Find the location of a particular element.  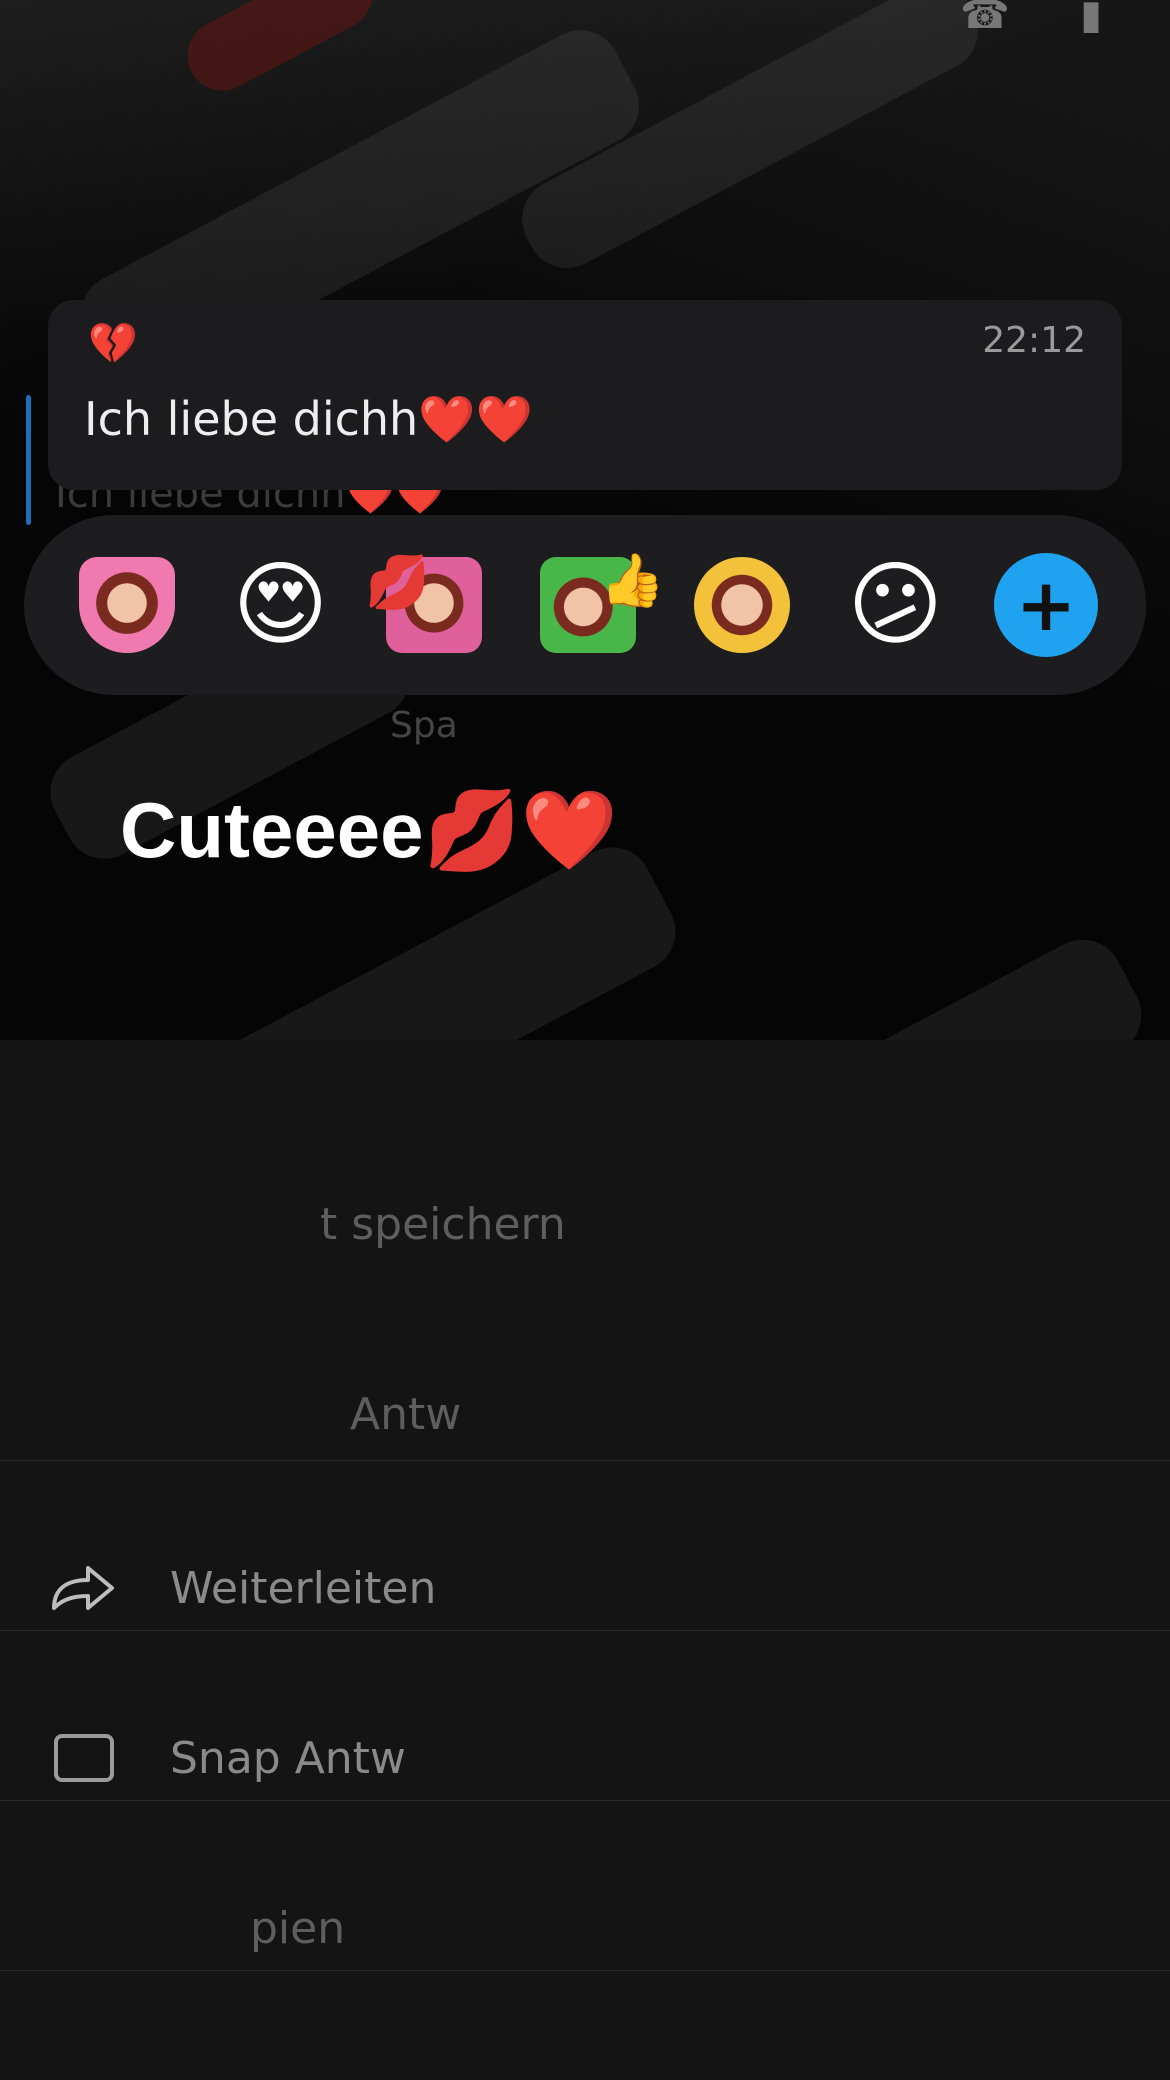

copy-icon is located at coordinates (84, 1928).